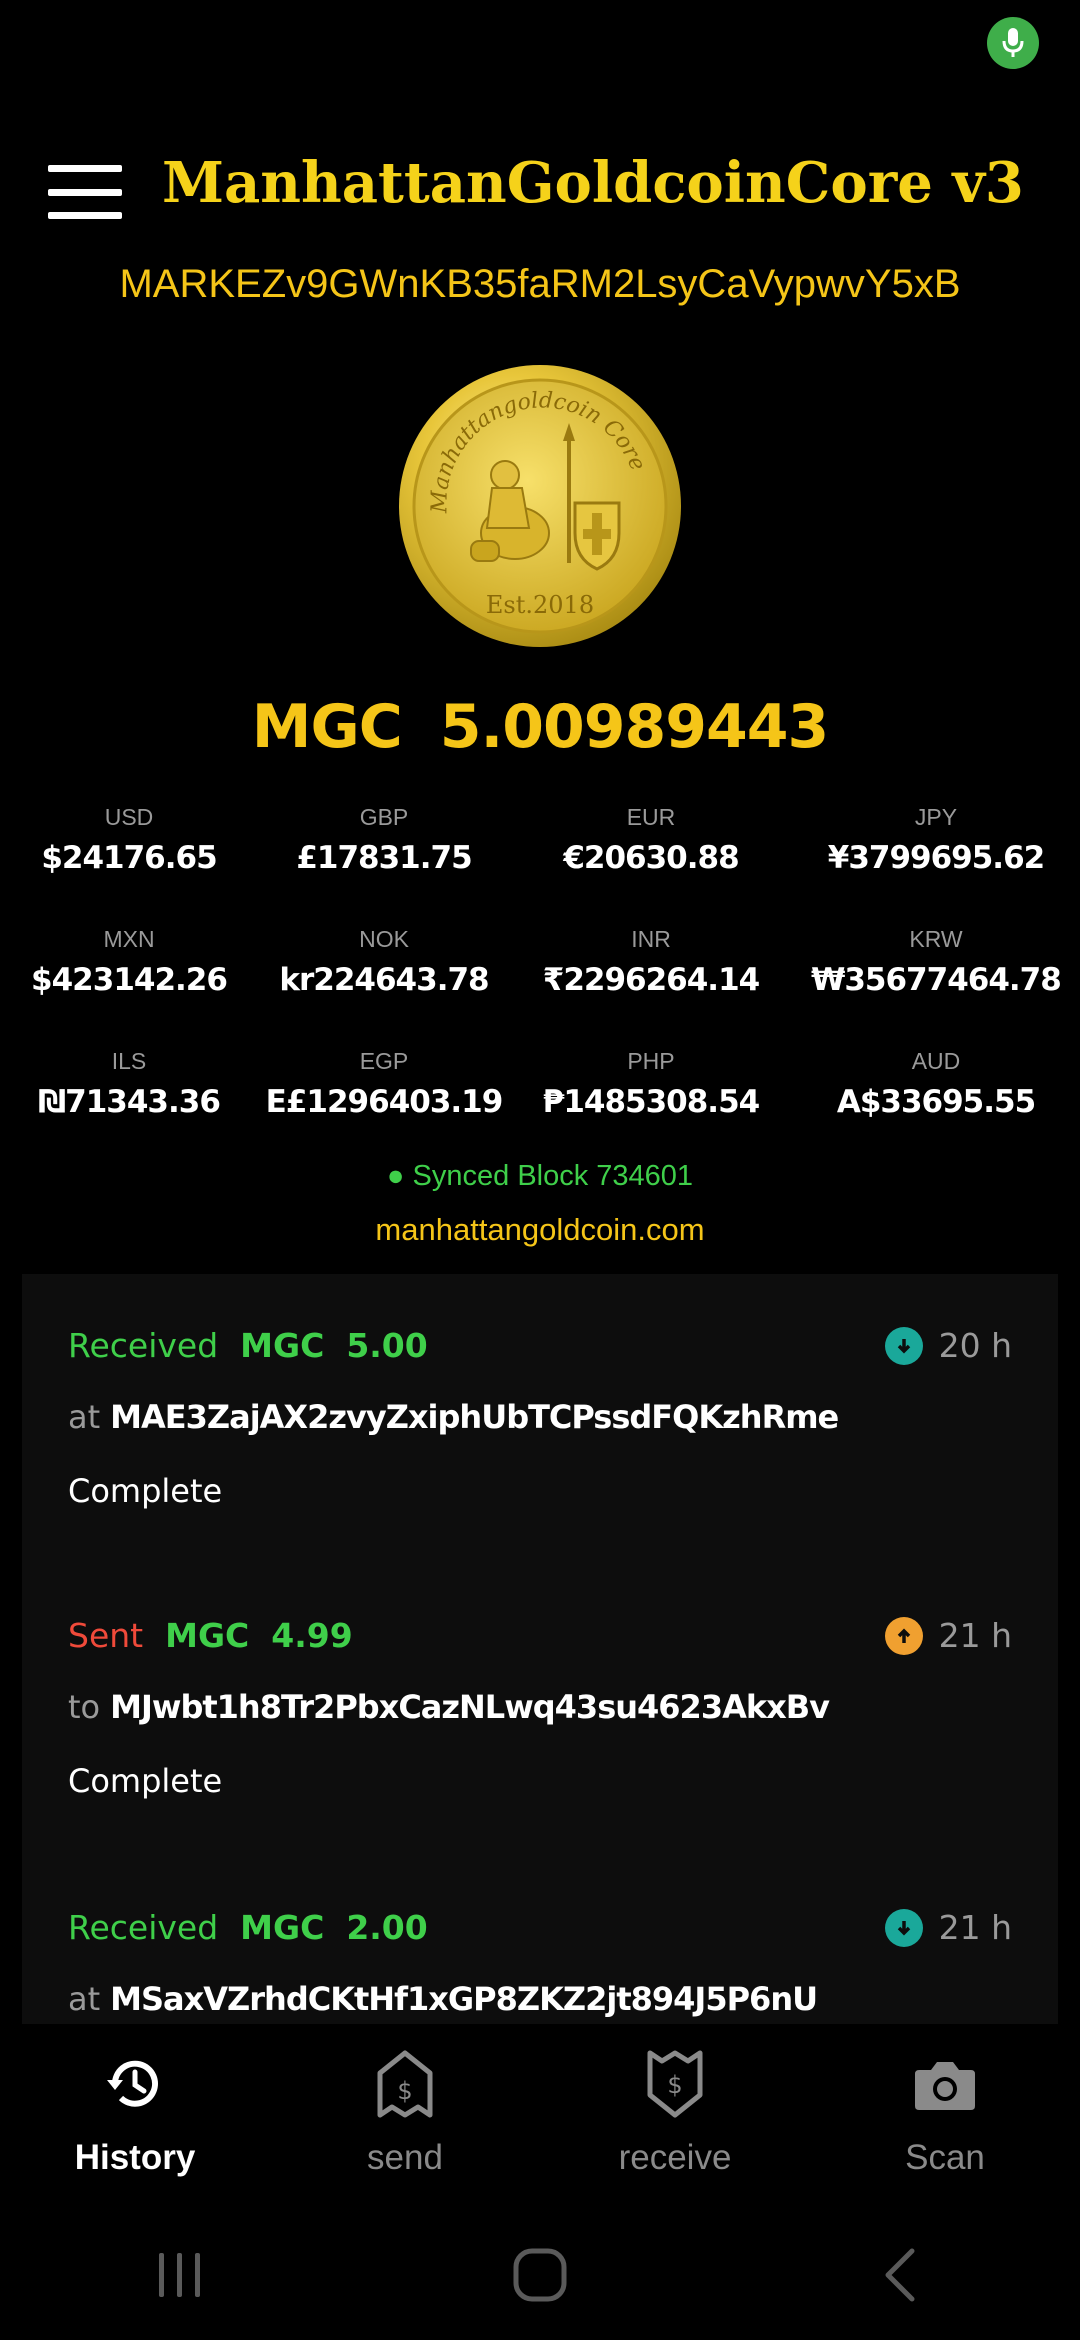 The image size is (1080, 2340). I want to click on back-arrow-icon, so click(900, 2275).